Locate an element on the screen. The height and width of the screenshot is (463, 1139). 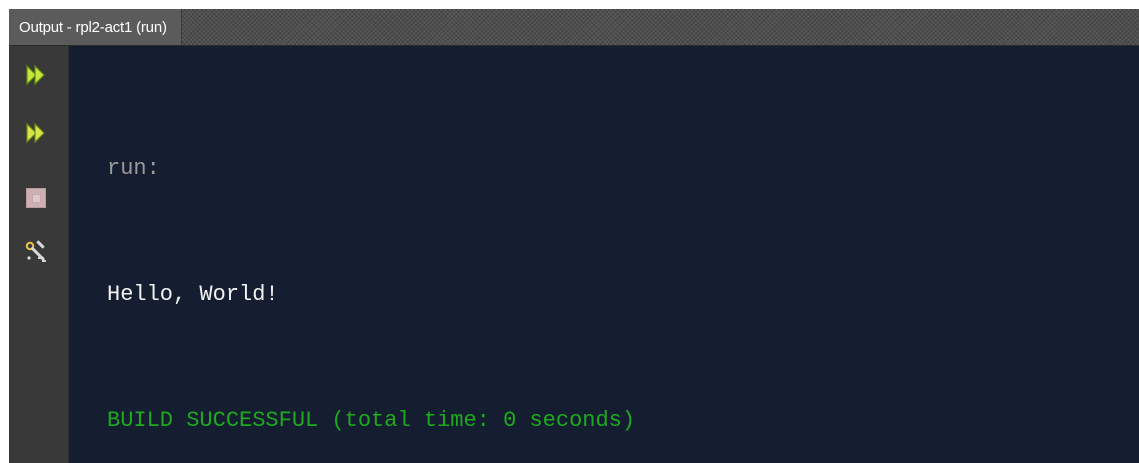
console-line-run: run: is located at coordinates (133, 168).